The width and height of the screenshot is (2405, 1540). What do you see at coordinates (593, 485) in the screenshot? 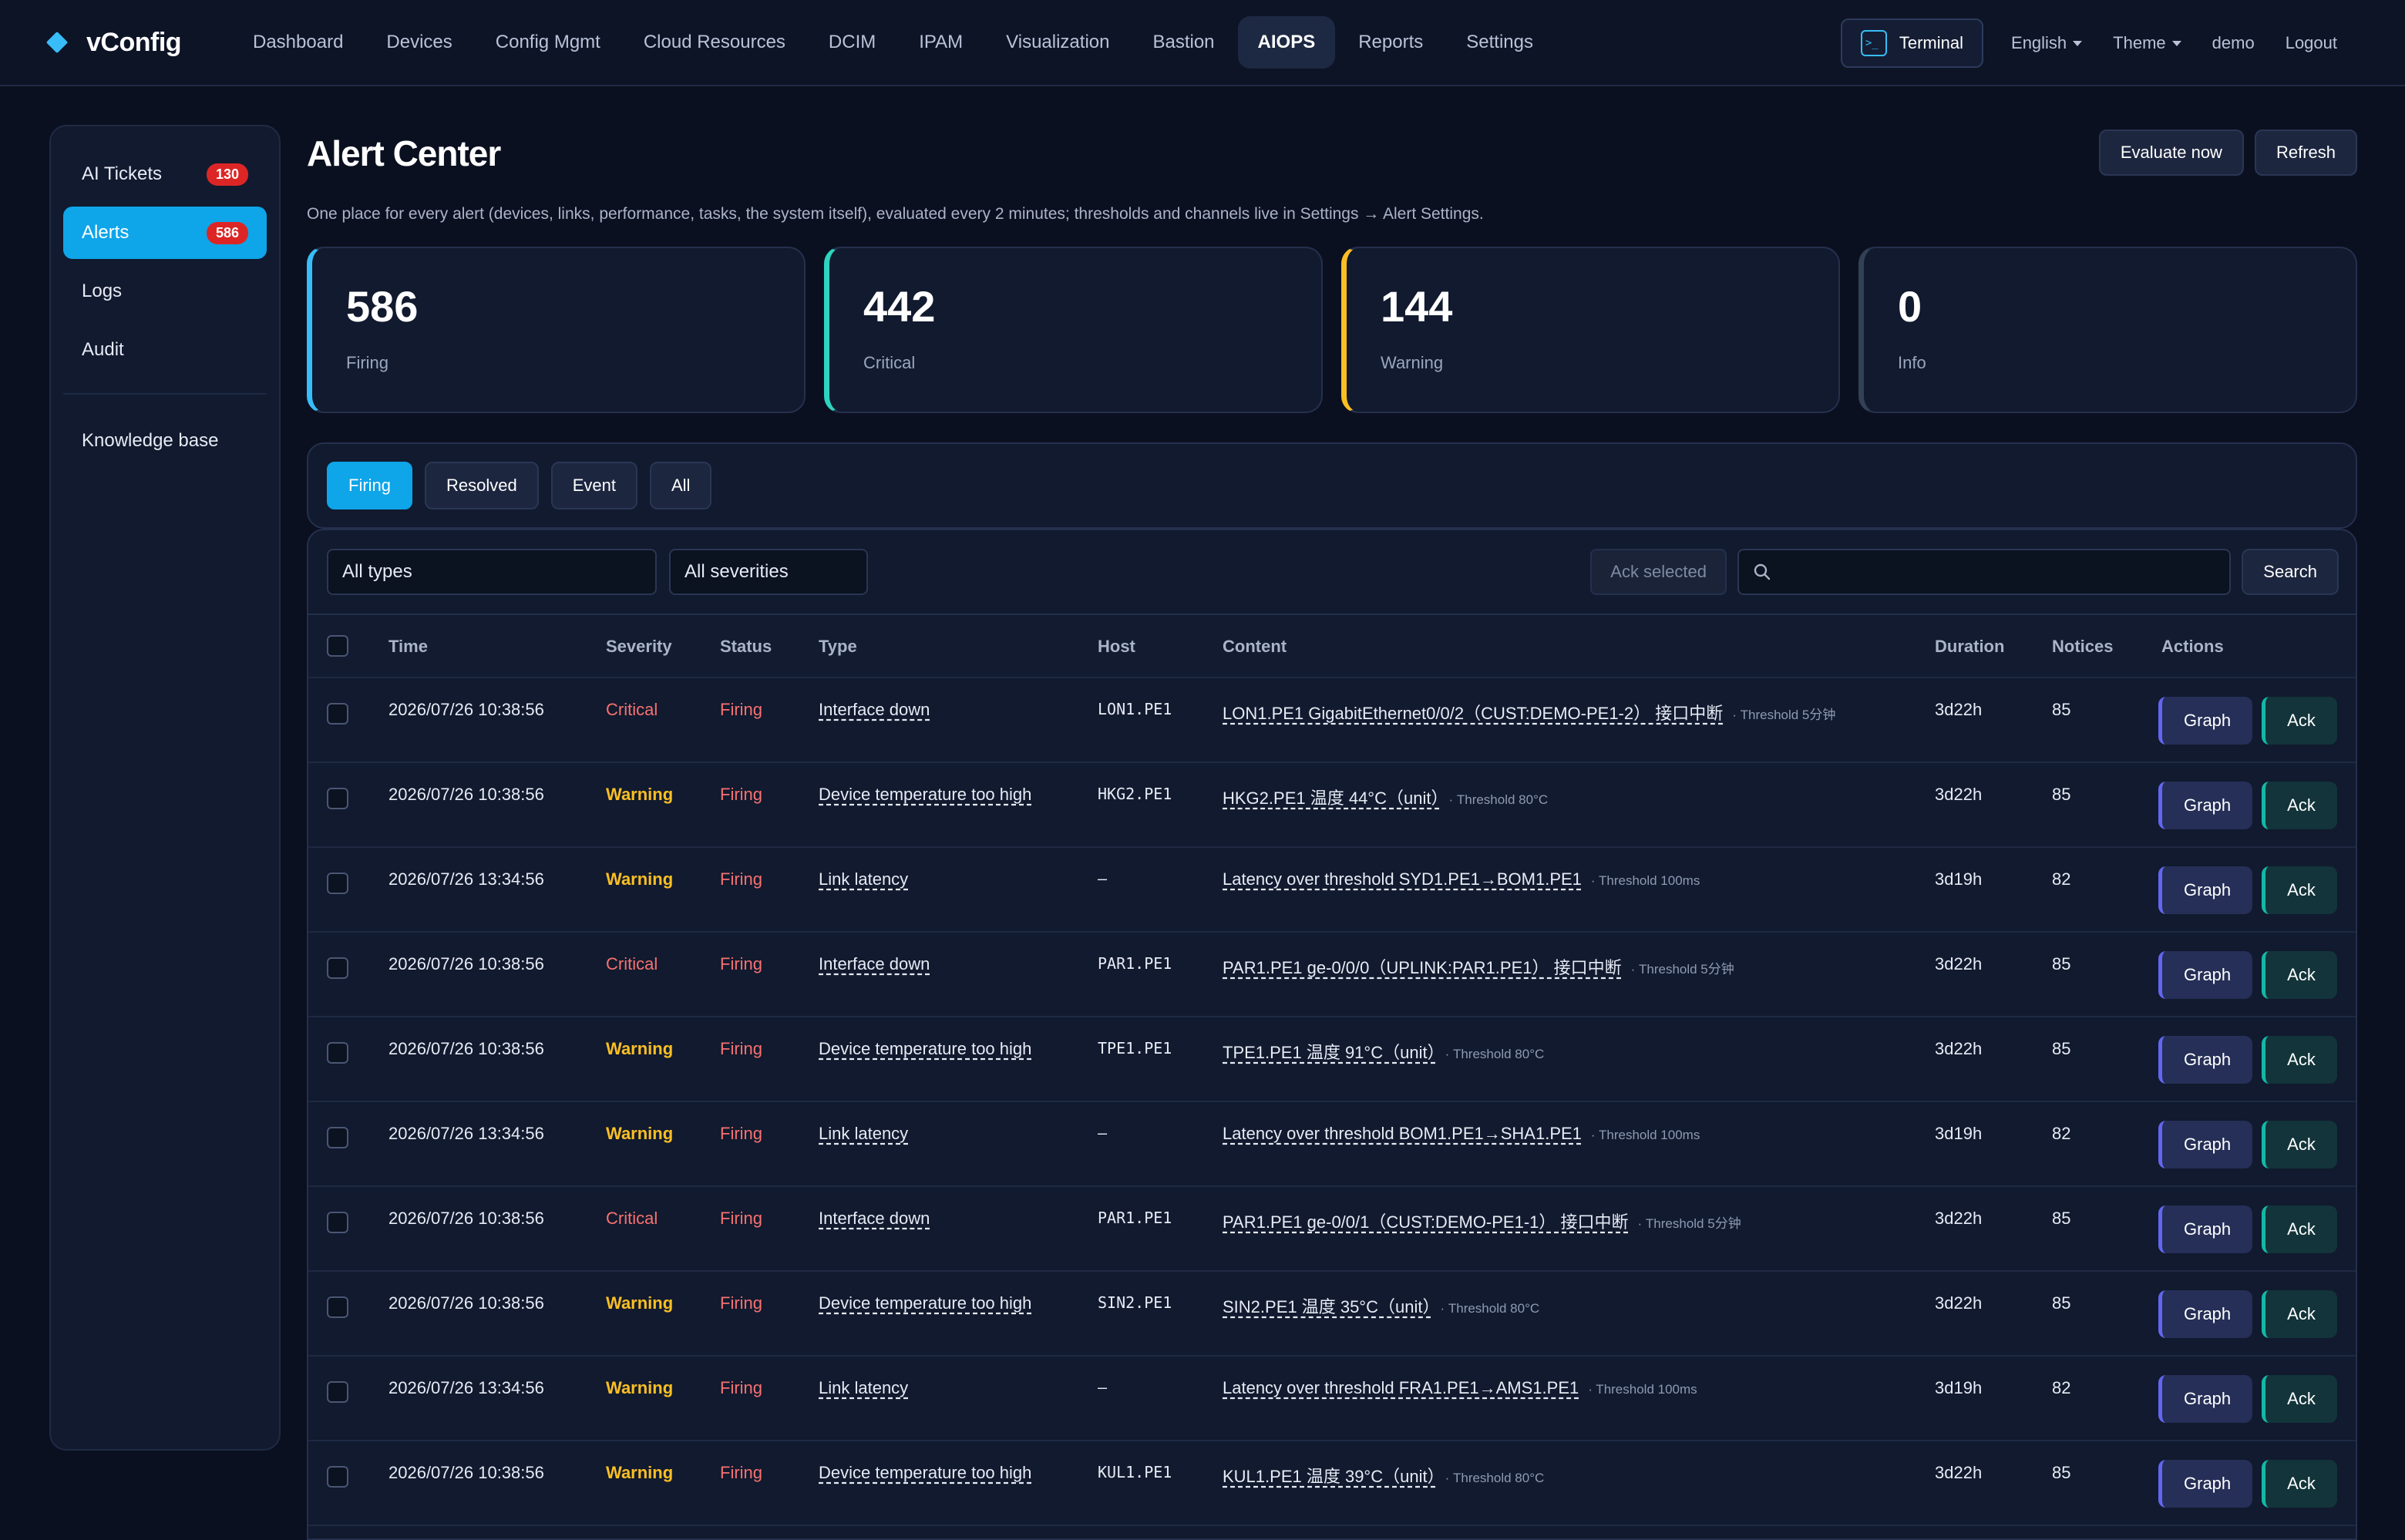
I see `tab-event: Event` at bounding box center [593, 485].